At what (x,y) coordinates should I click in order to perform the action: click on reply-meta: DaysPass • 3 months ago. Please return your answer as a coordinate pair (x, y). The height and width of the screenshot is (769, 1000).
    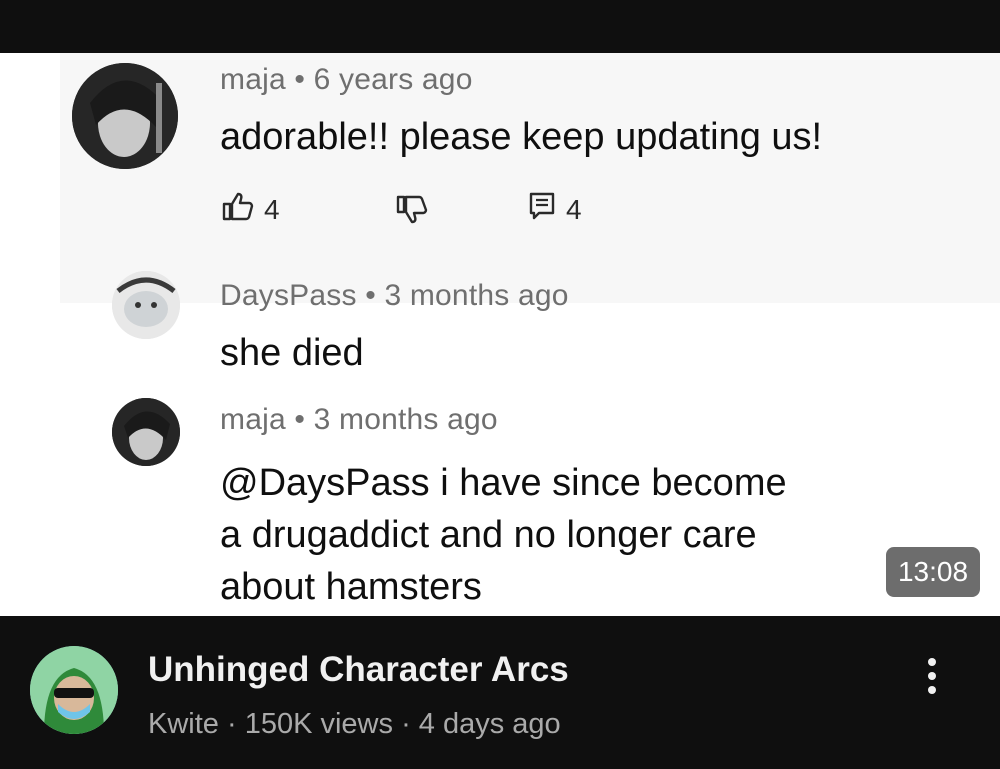
    Looking at the image, I should click on (394, 296).